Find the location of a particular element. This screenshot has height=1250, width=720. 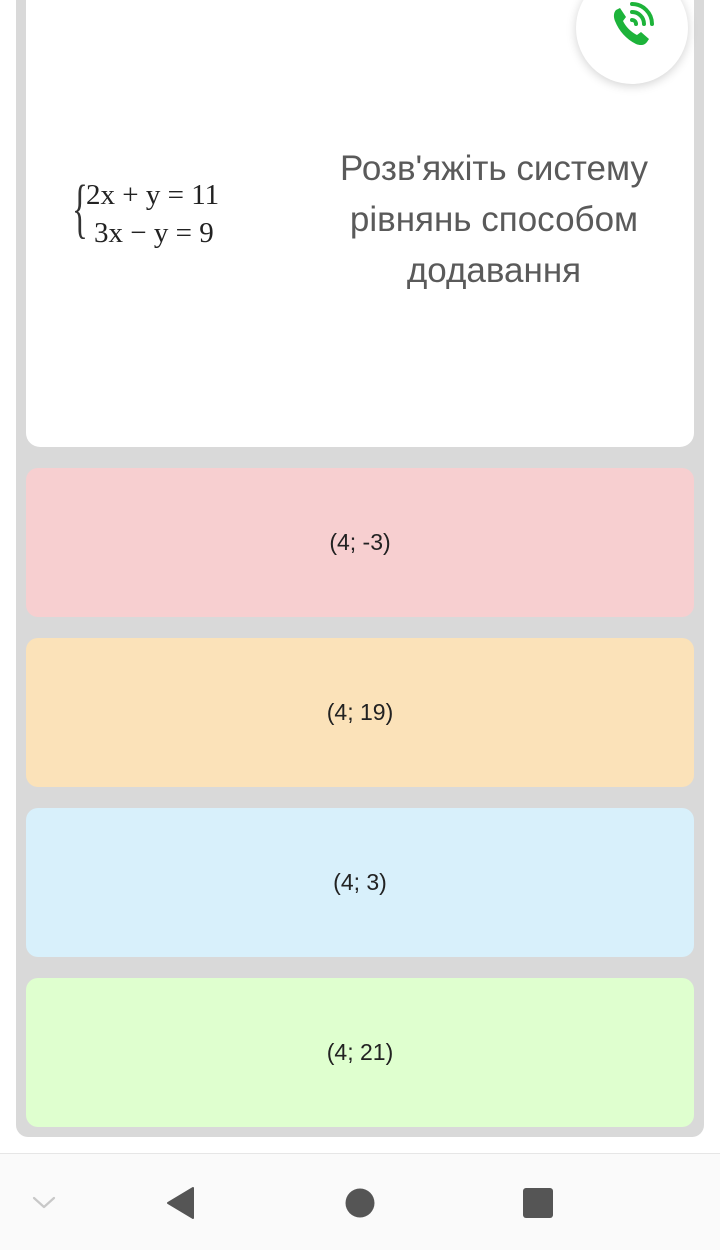

answer-option-1: (4; -3) is located at coordinates (360, 542).